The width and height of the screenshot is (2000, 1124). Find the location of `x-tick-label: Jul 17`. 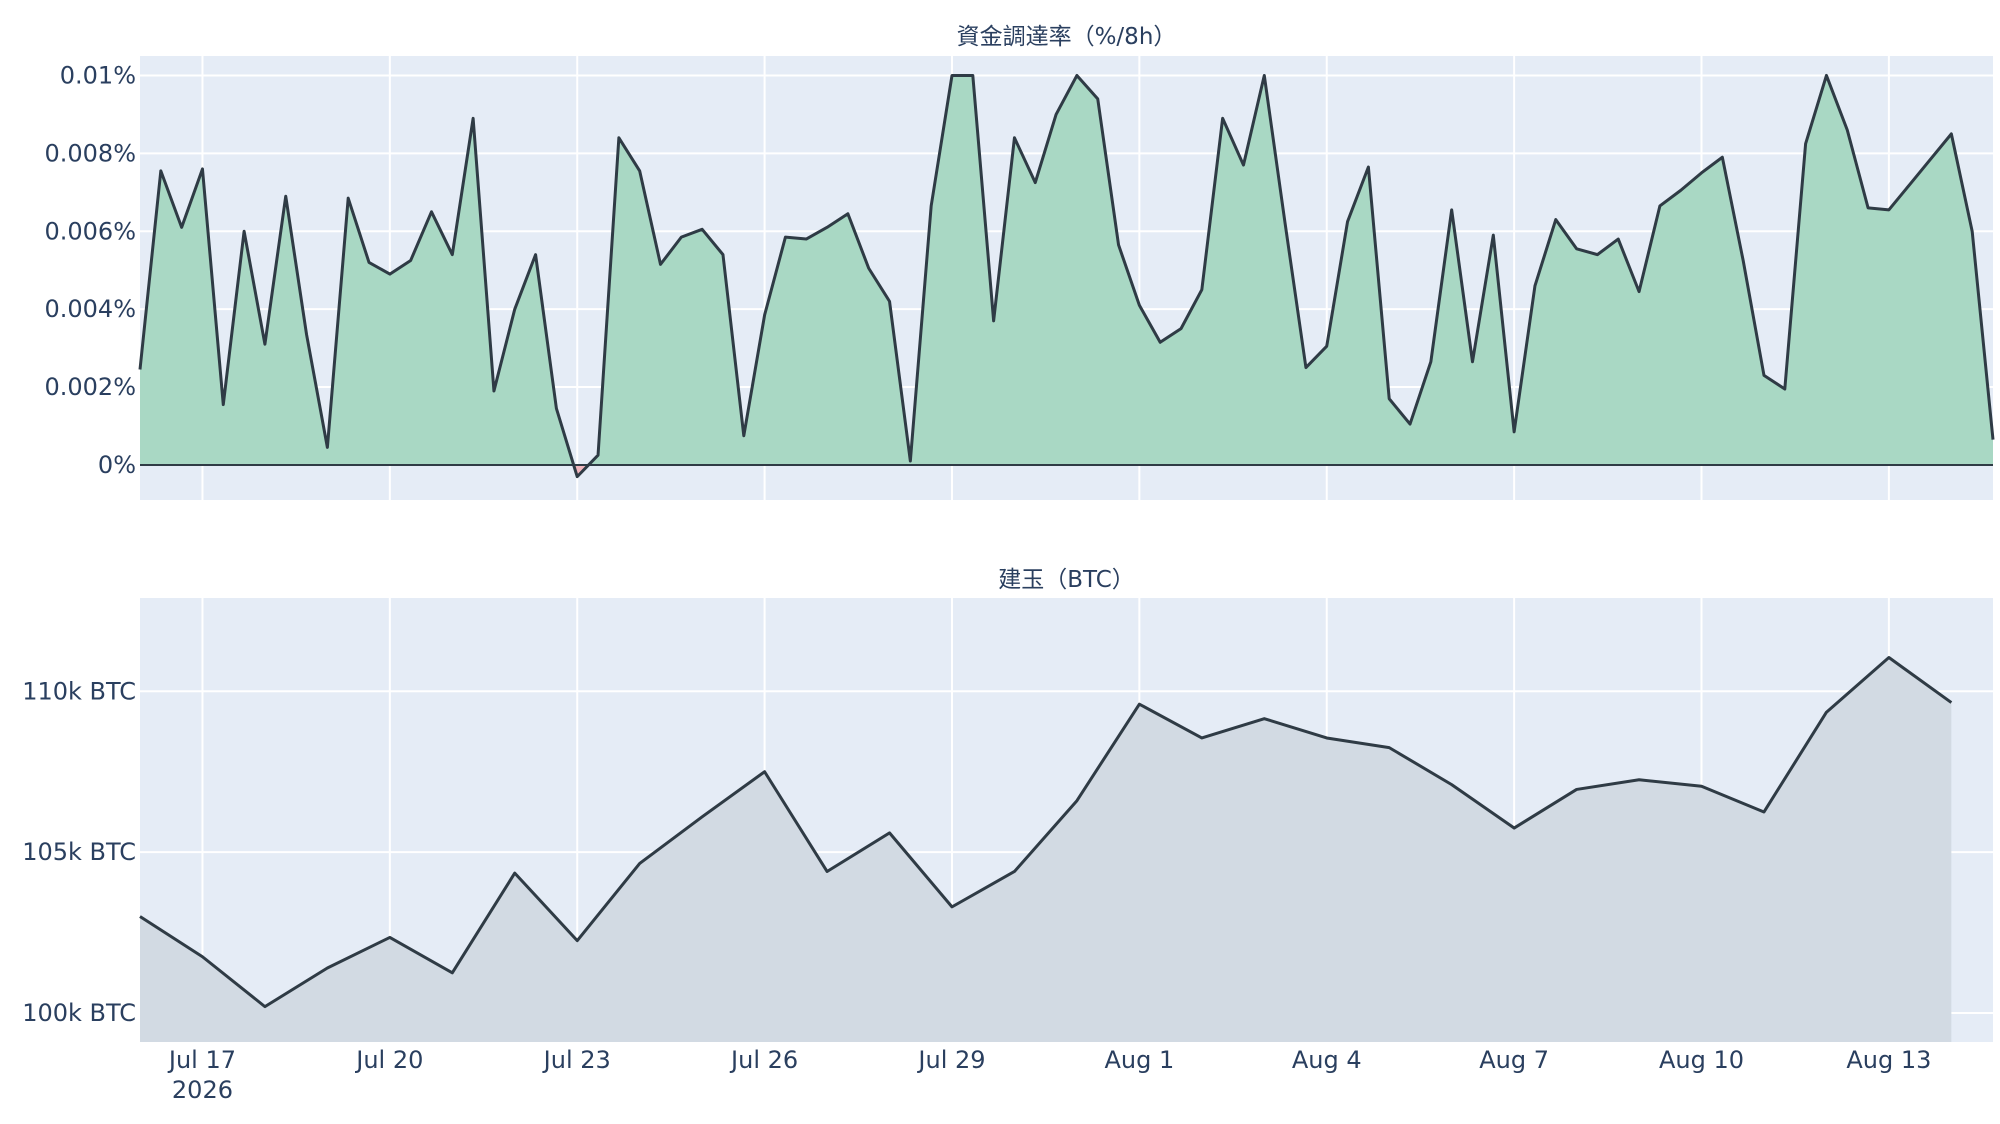

x-tick-label: Jul 17 is located at coordinates (201, 1060).